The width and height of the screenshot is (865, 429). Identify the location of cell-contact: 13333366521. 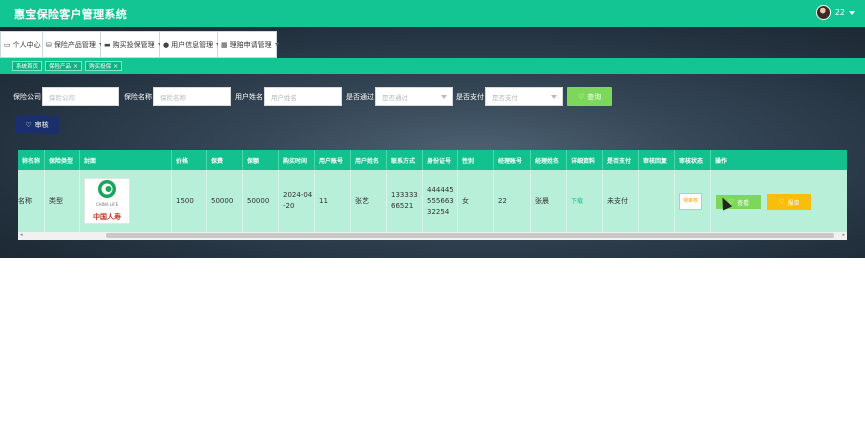
(405, 201).